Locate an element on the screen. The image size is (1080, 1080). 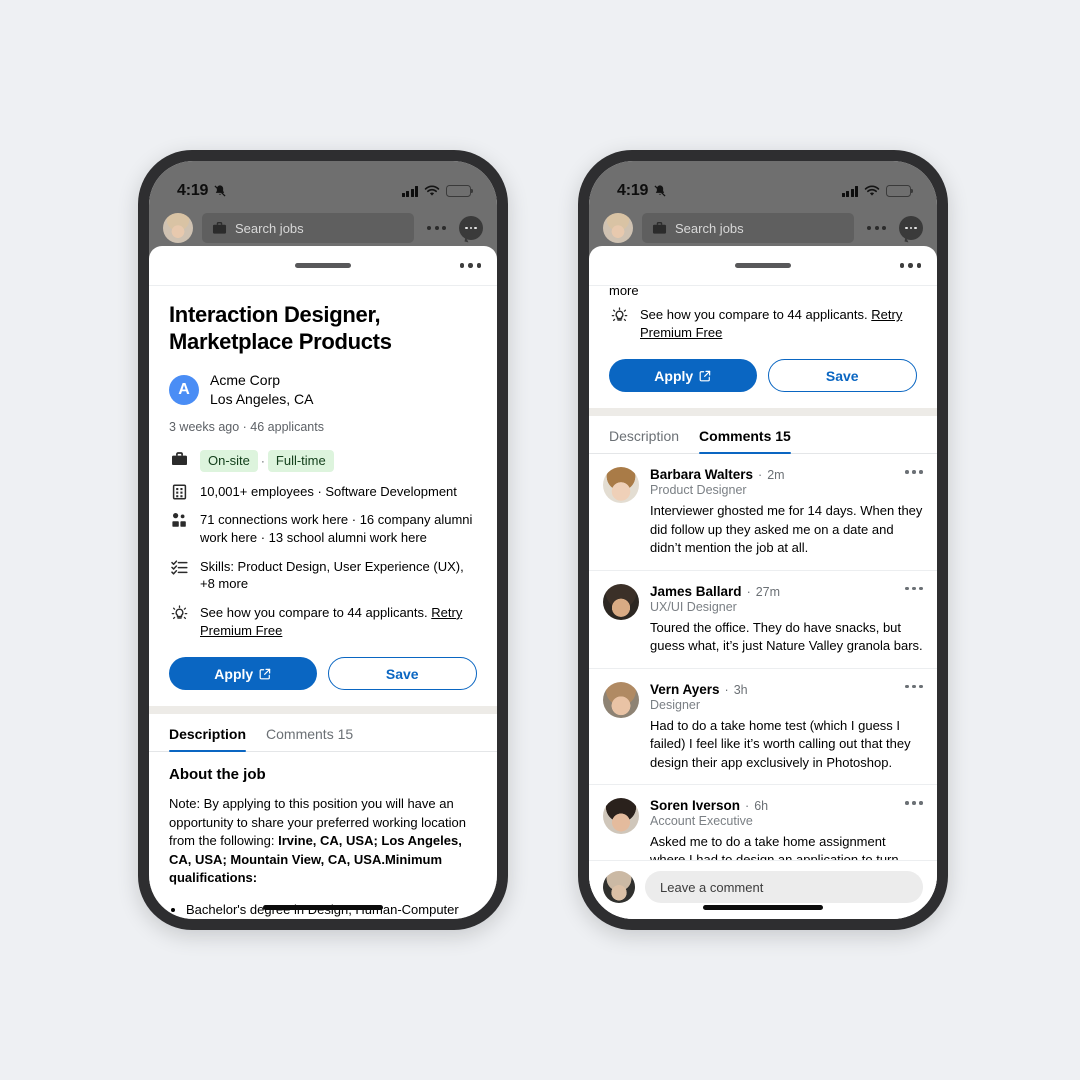
battery-low-icon is located at coordinates (460, 191).